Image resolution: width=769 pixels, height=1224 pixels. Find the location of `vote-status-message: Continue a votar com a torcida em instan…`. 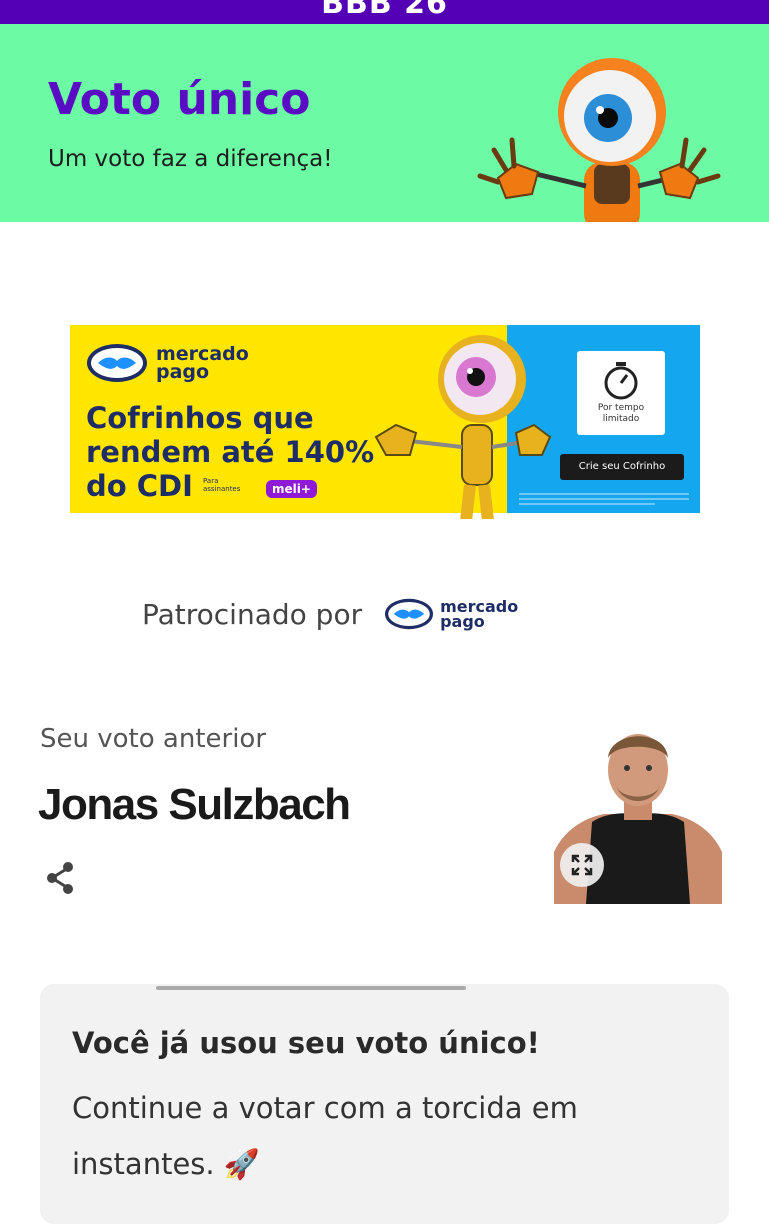

vote-status-message: Continue a votar com a torcida em instan… is located at coordinates (325, 1136).